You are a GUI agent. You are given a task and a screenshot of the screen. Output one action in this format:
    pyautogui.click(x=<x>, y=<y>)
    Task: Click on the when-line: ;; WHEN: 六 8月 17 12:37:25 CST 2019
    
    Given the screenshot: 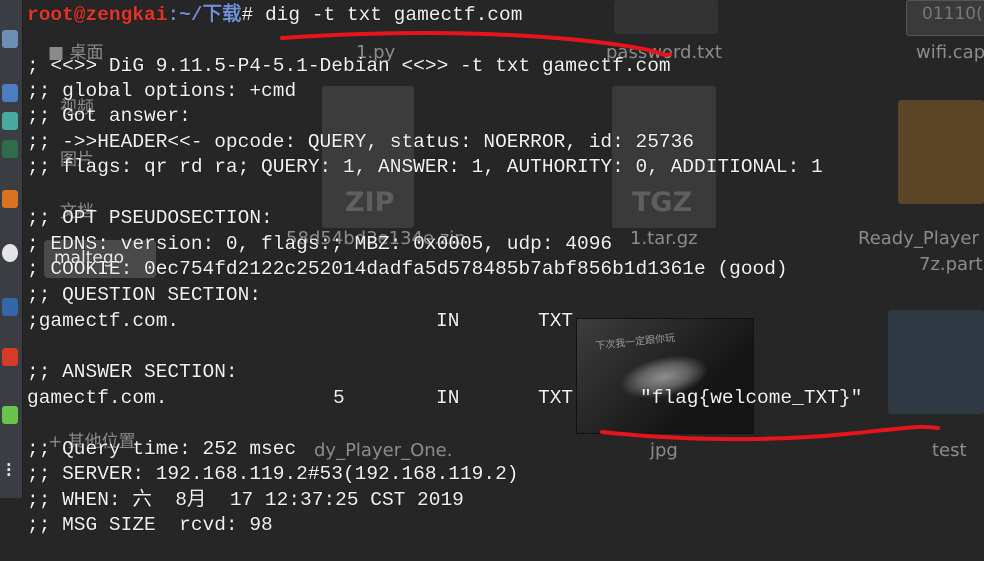 What is the action you would take?
    pyautogui.click(x=245, y=500)
    